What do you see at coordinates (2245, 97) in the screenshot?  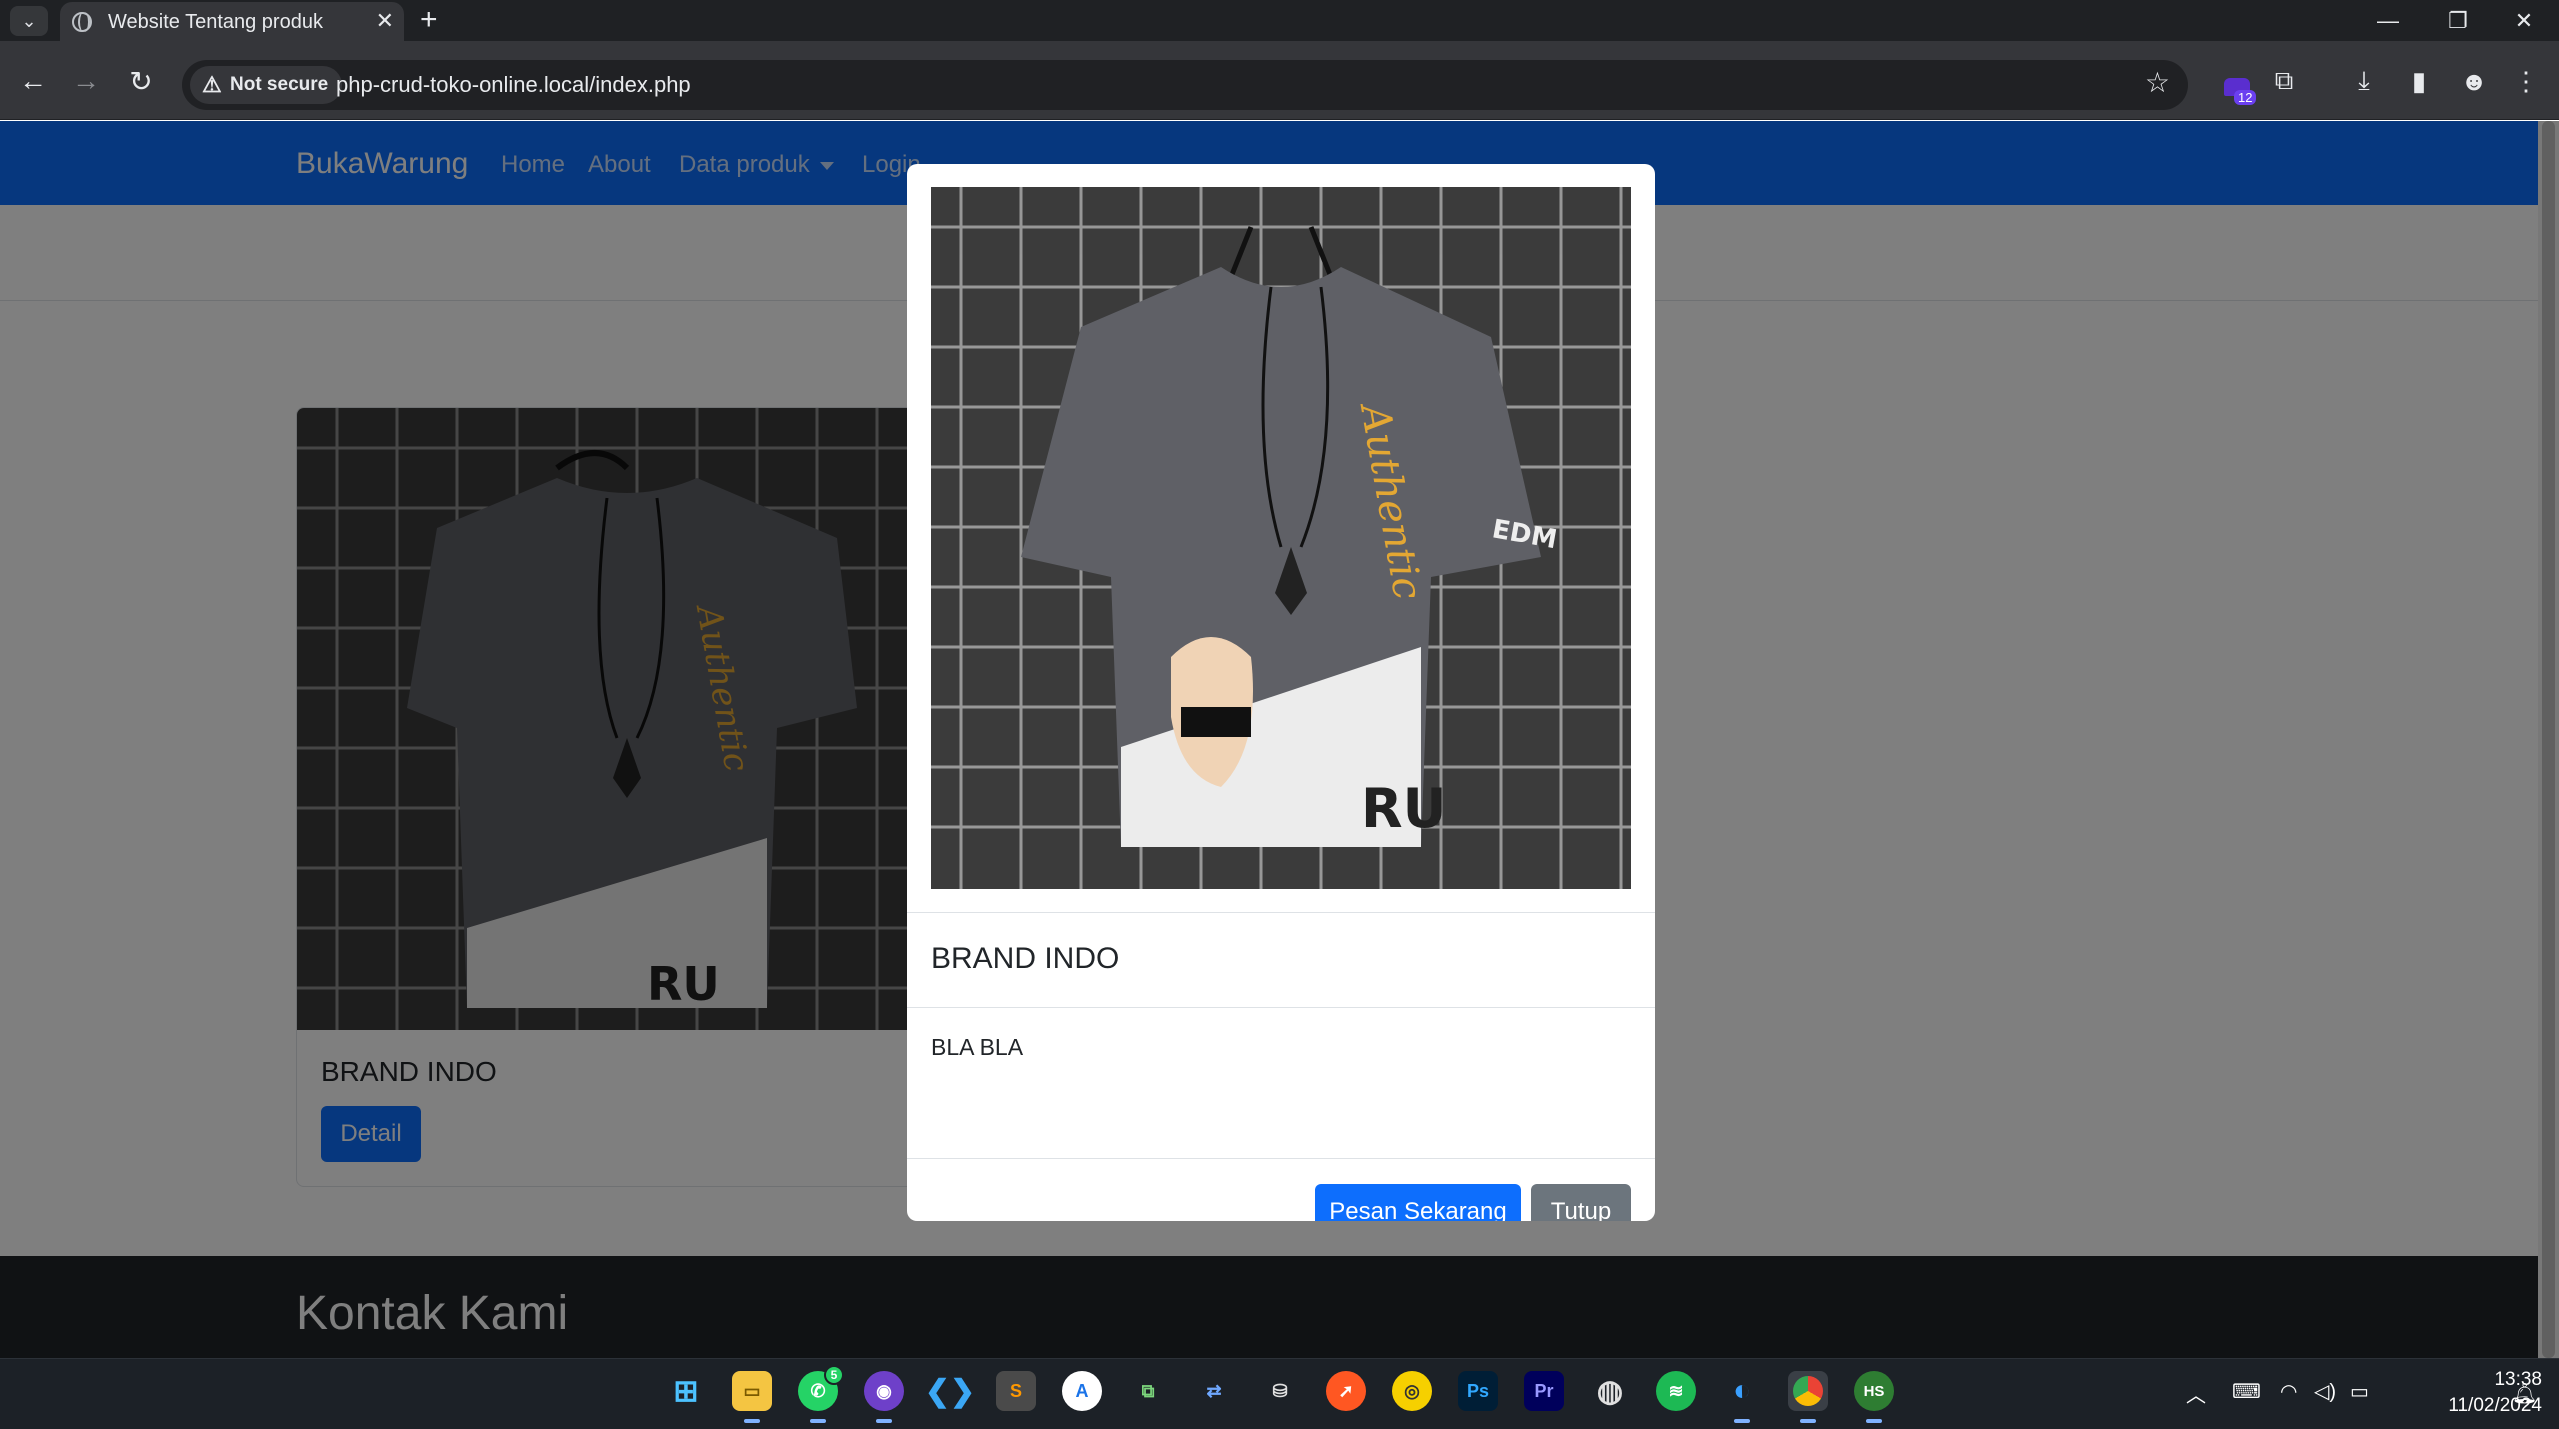 I see `extension-badge: 12` at bounding box center [2245, 97].